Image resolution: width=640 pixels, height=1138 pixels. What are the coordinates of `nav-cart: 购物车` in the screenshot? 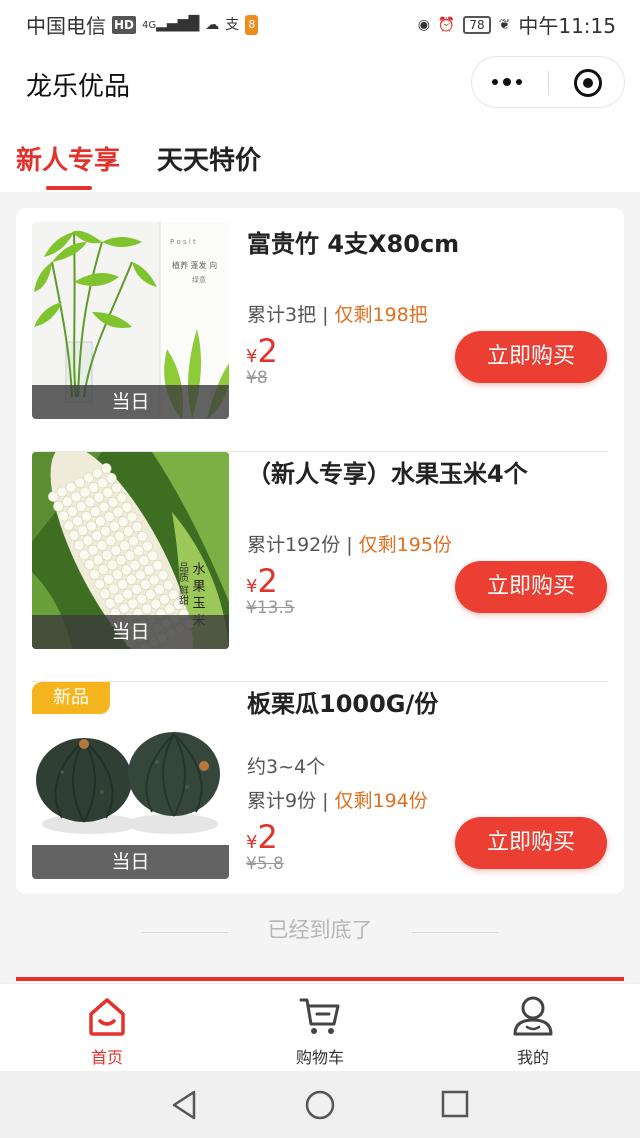 It's located at (320, 1031).